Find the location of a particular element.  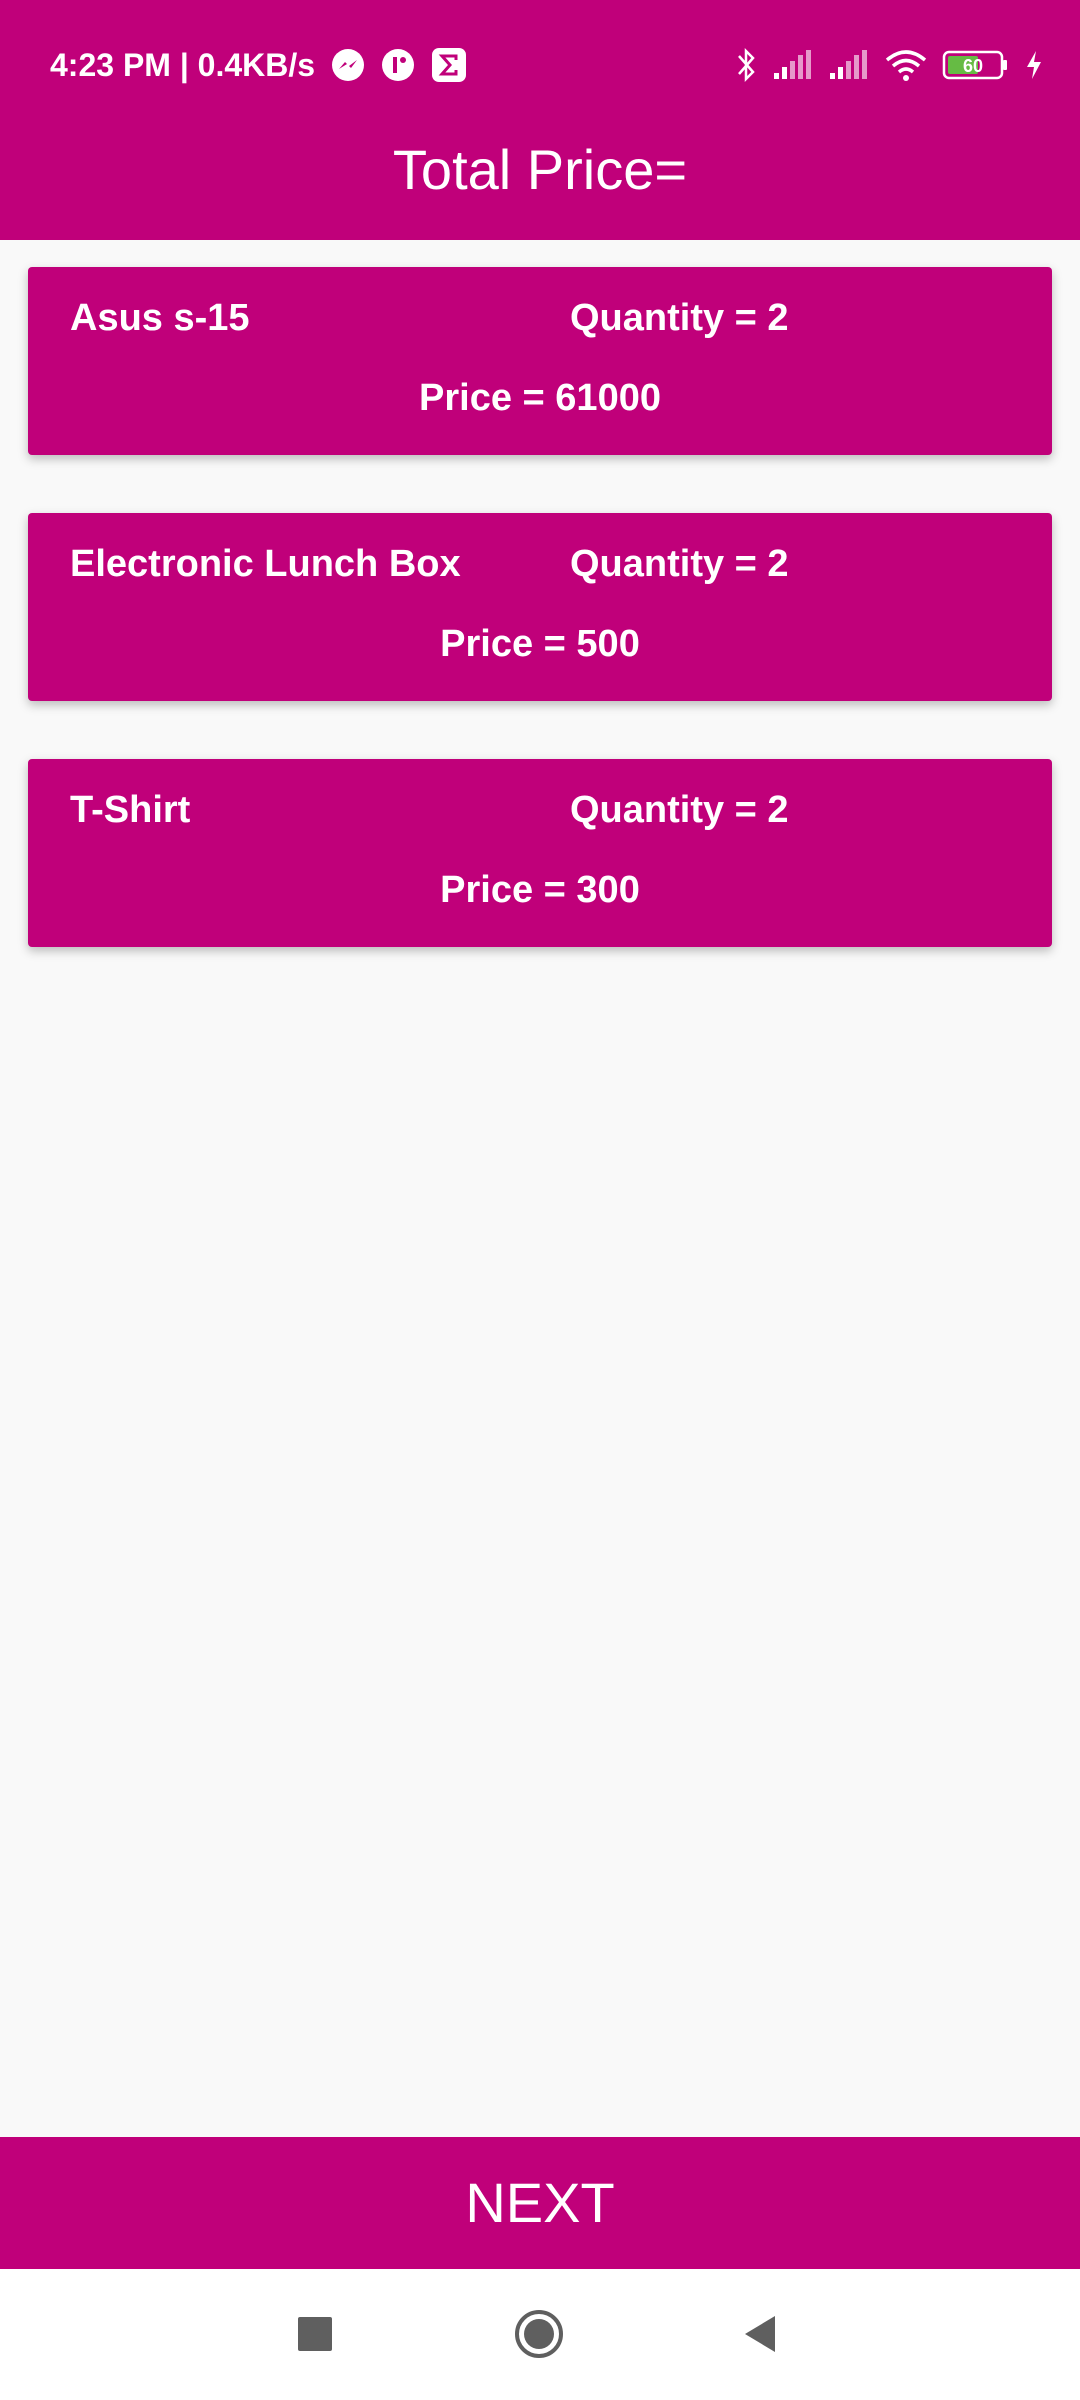

next-button: NEXT is located at coordinates (540, 2203).